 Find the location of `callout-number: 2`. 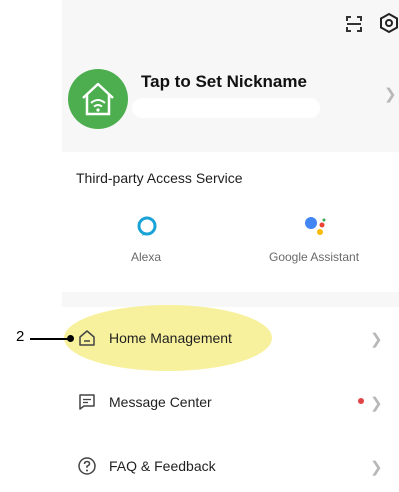

callout-number: 2 is located at coordinates (20, 336).